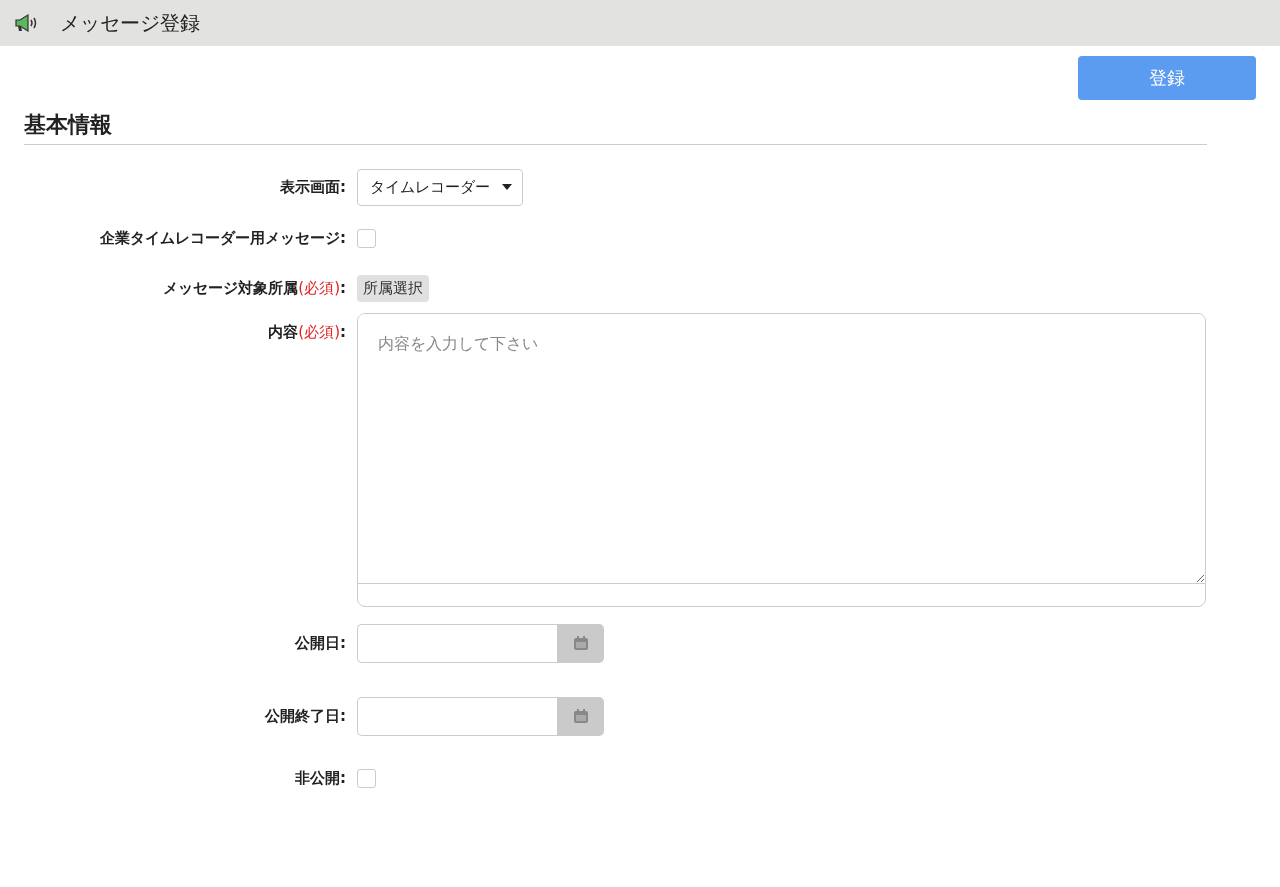  I want to click on department-select-button: 所属選択, so click(393, 288).